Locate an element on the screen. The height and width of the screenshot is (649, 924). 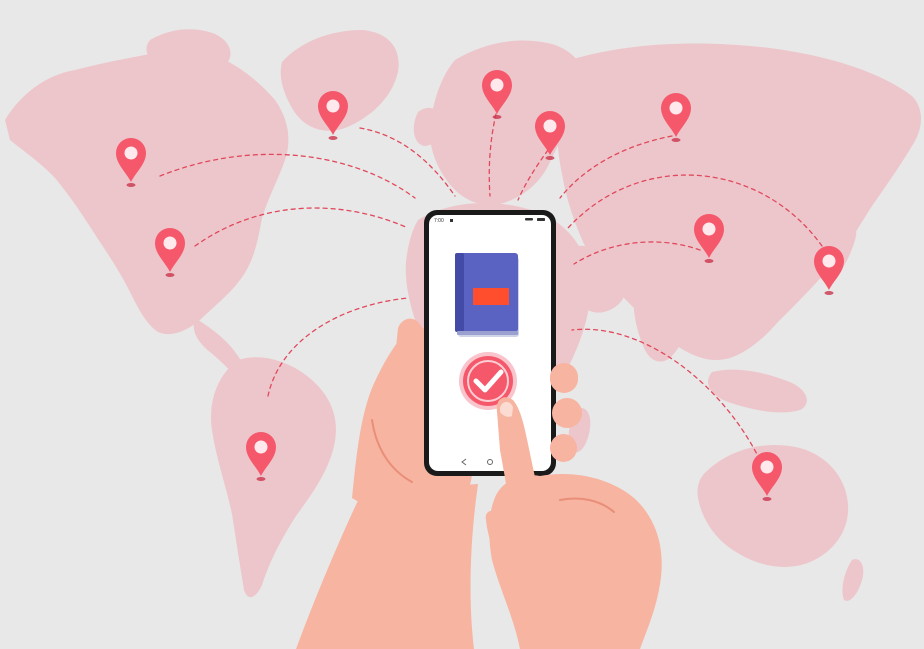
battery-icon is located at coordinates (541, 219).